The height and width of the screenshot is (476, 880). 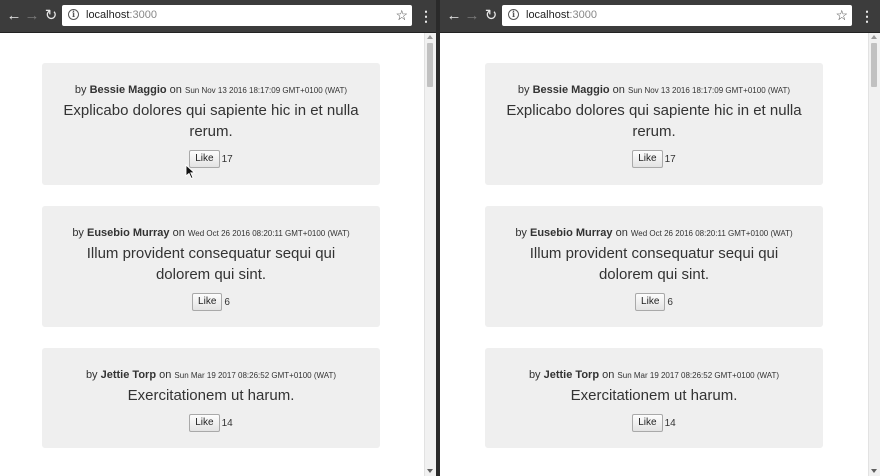 What do you see at coordinates (190, 172) in the screenshot?
I see `mouse-cursor-icon` at bounding box center [190, 172].